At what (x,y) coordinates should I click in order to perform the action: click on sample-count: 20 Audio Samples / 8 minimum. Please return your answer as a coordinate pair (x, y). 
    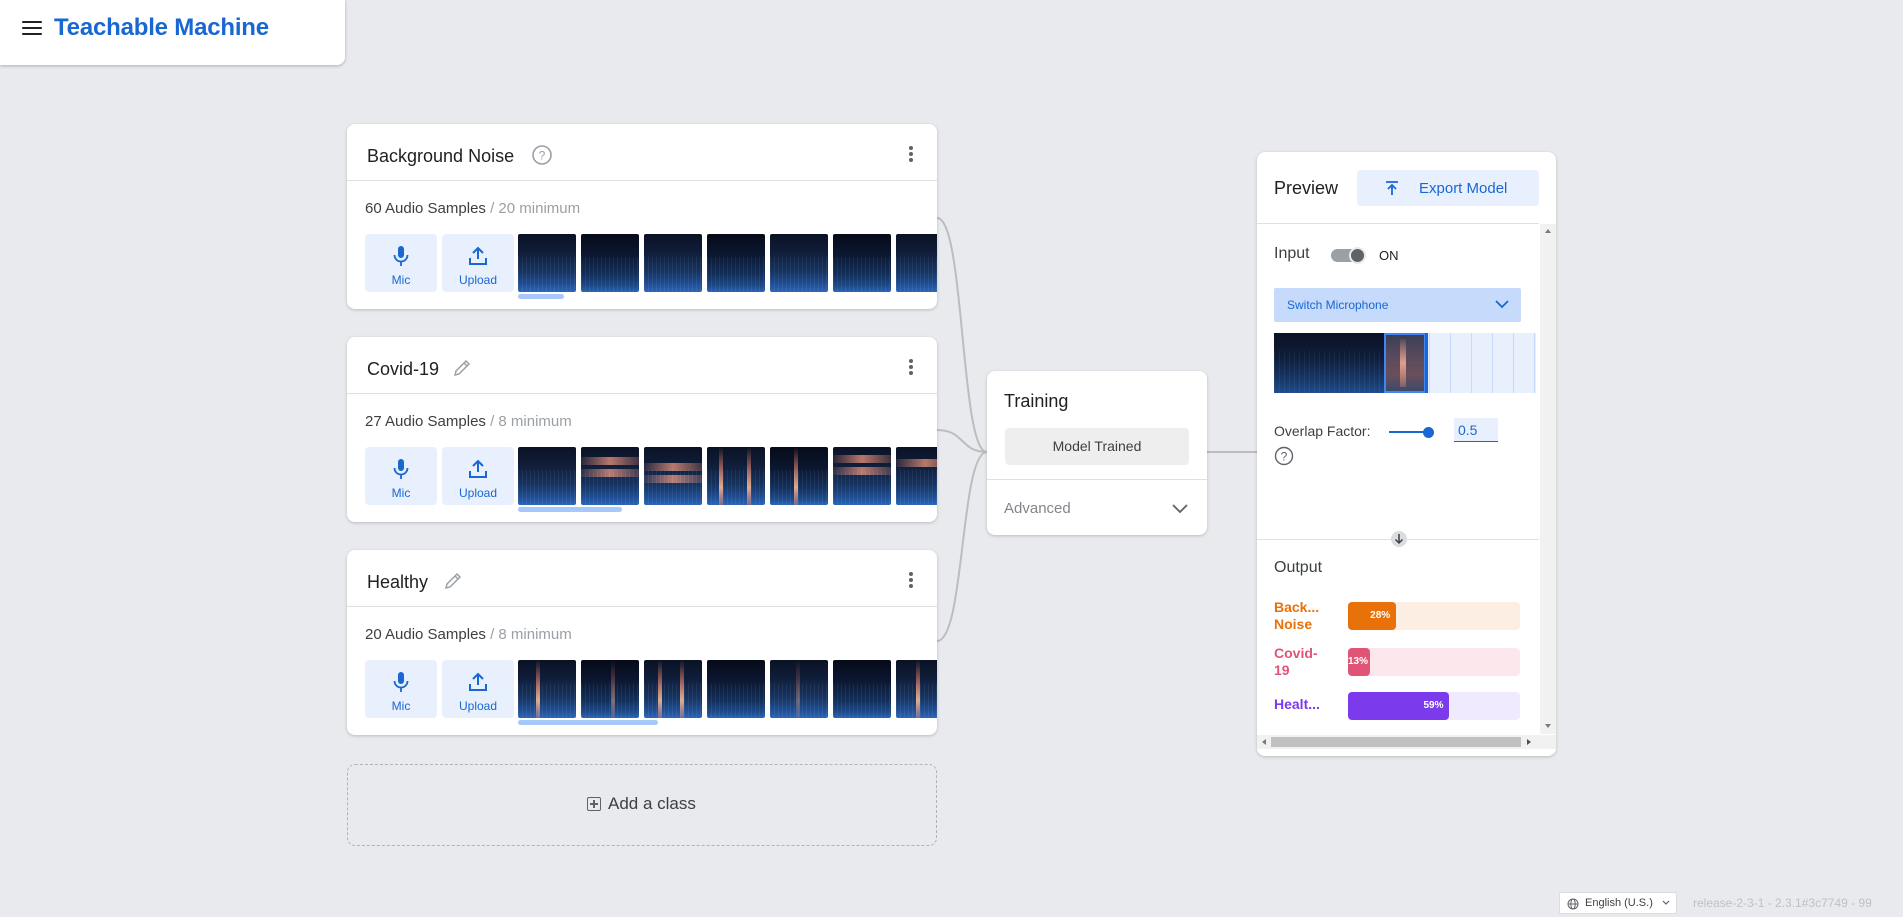
    Looking at the image, I should click on (468, 634).